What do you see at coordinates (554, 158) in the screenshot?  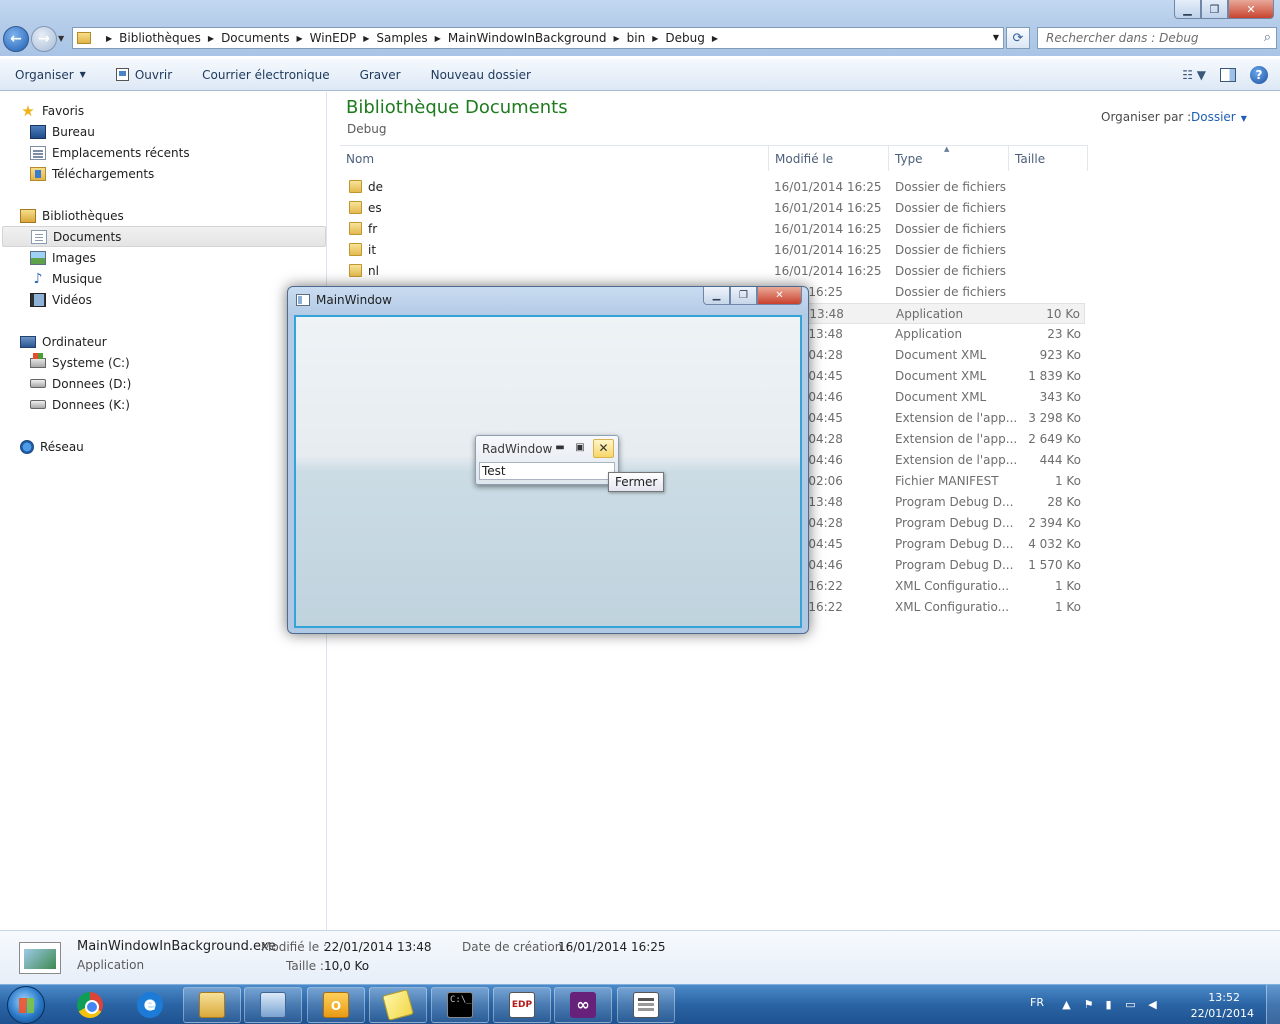 I see `column-header-name: Nom` at bounding box center [554, 158].